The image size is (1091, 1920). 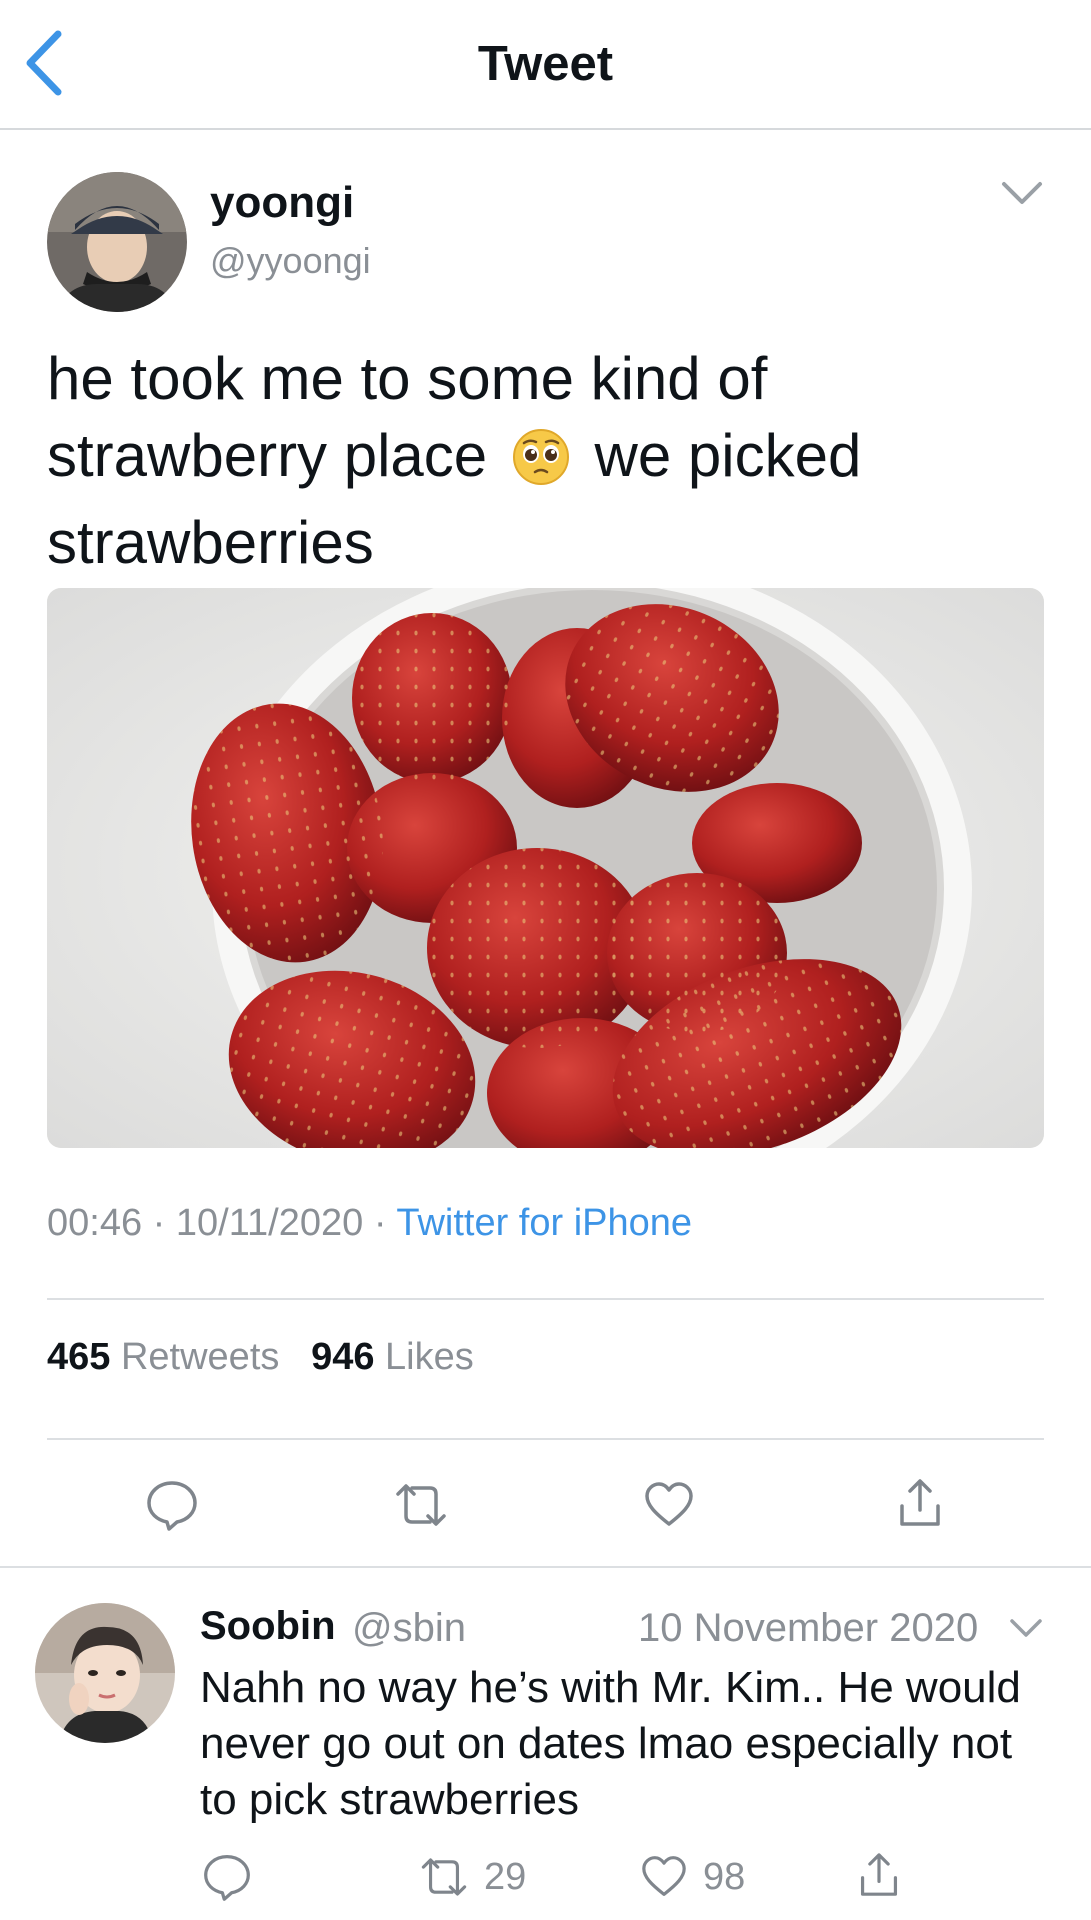 What do you see at coordinates (117, 242) in the screenshot?
I see `author-avatar` at bounding box center [117, 242].